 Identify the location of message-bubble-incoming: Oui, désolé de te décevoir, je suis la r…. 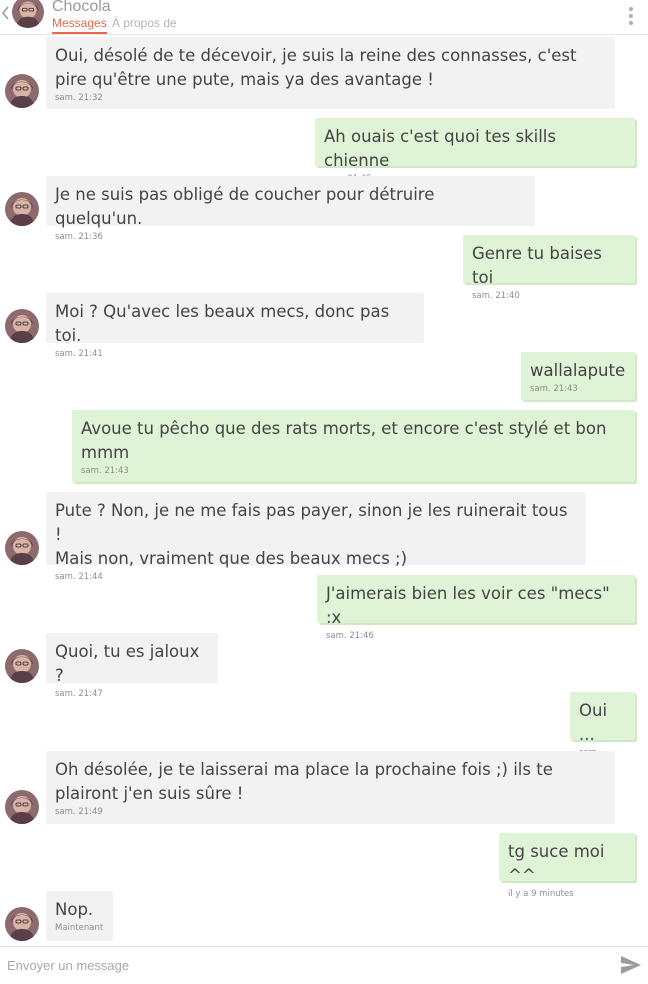
(330, 73).